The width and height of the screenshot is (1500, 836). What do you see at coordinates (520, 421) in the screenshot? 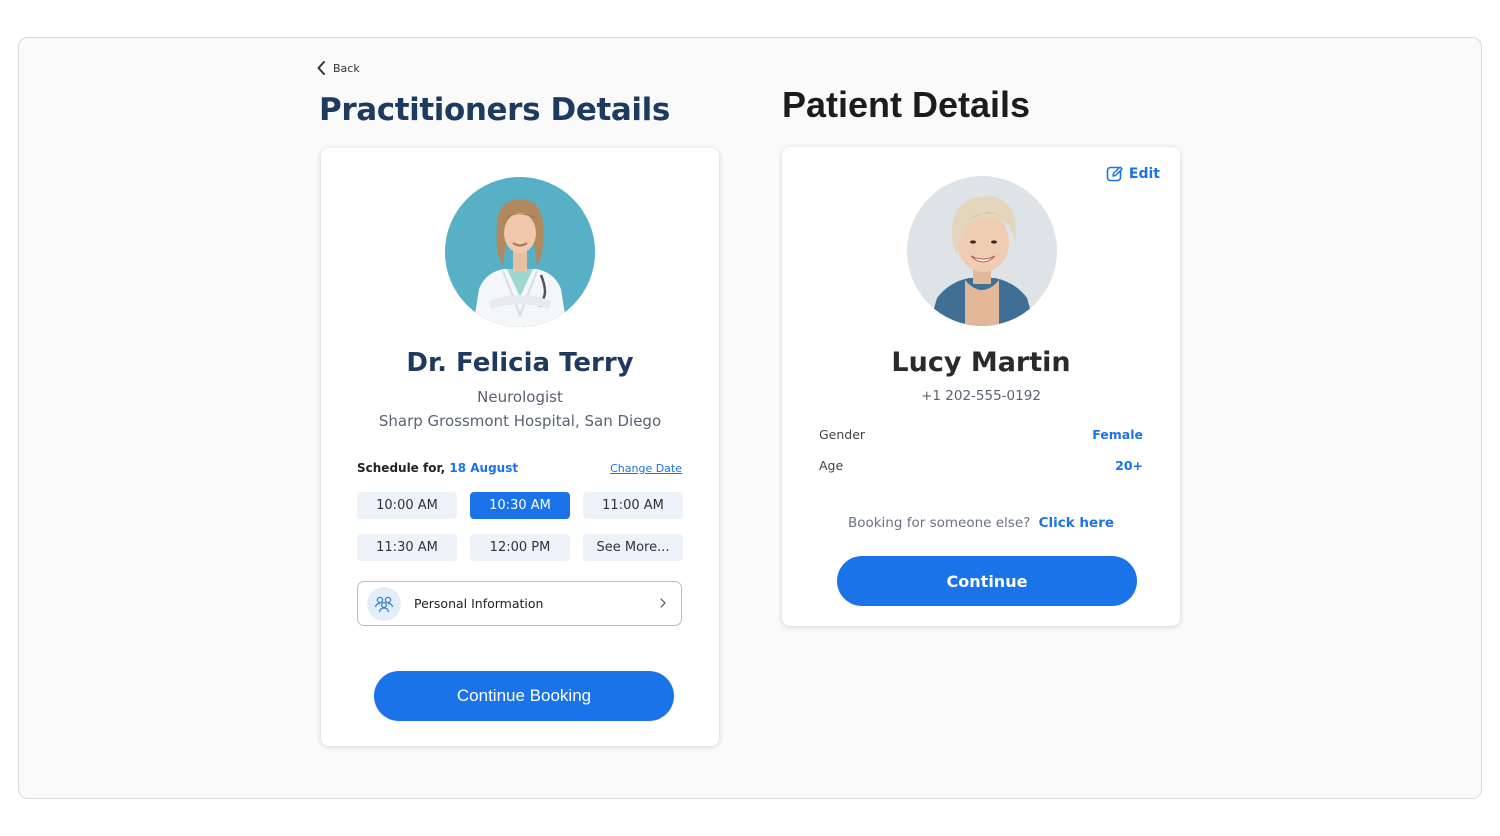
I see `doctor-hospital: Sharp Grossmont Hospital, San Diego` at bounding box center [520, 421].